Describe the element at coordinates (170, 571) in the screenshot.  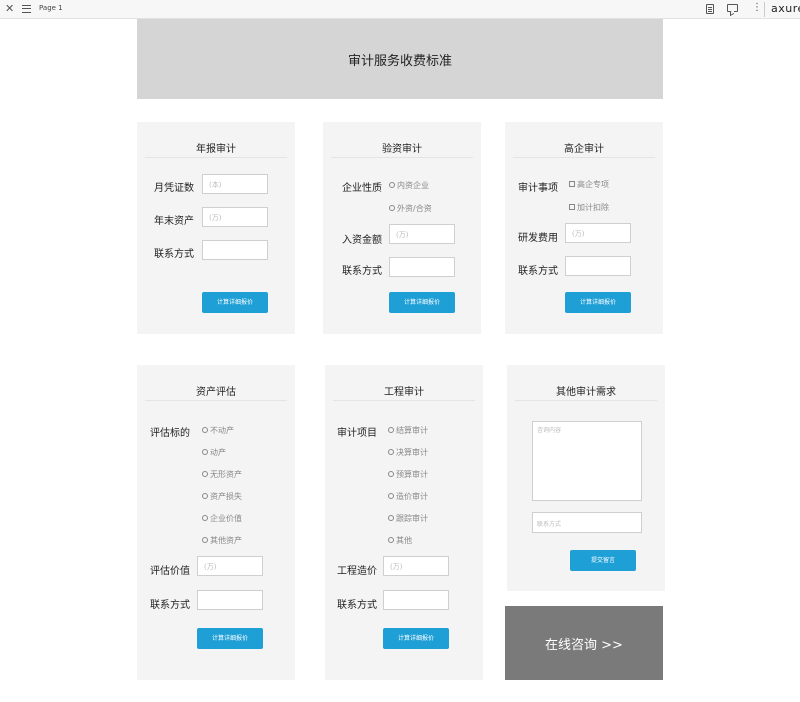
I see `appraisal-value-label: 评估价值` at that location.